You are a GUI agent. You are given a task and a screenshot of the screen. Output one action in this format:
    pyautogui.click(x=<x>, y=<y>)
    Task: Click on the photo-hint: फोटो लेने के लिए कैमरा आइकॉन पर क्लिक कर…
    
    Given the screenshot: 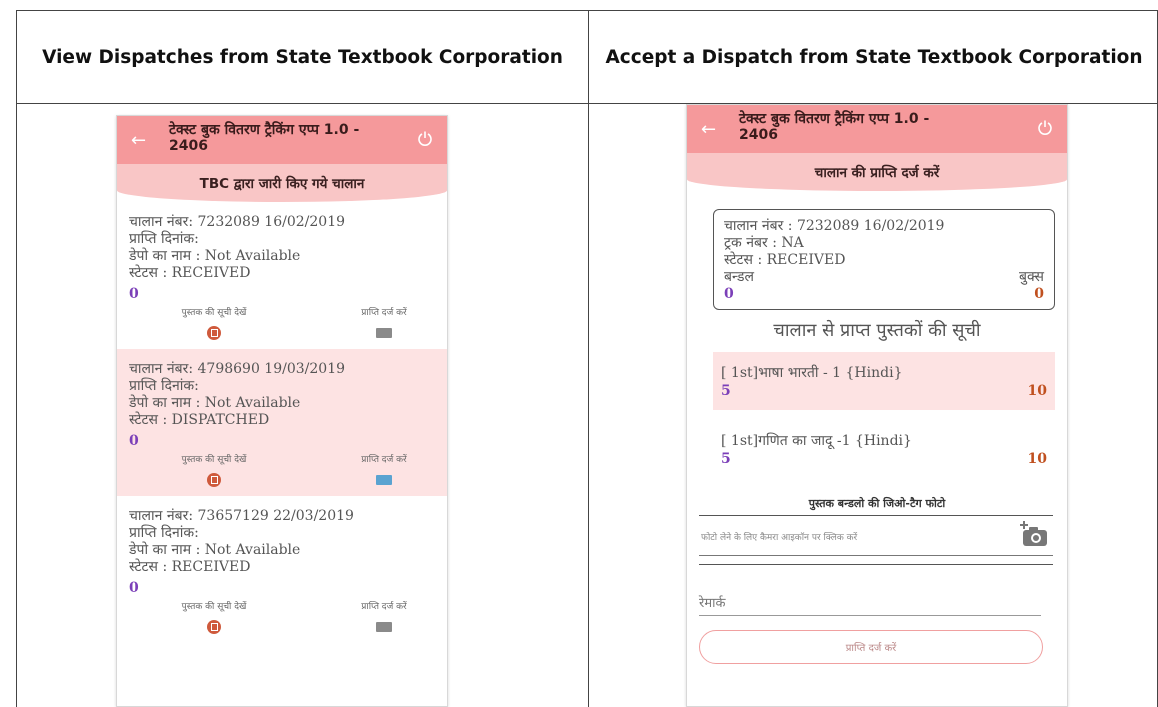 What is the action you would take?
    pyautogui.click(x=779, y=538)
    